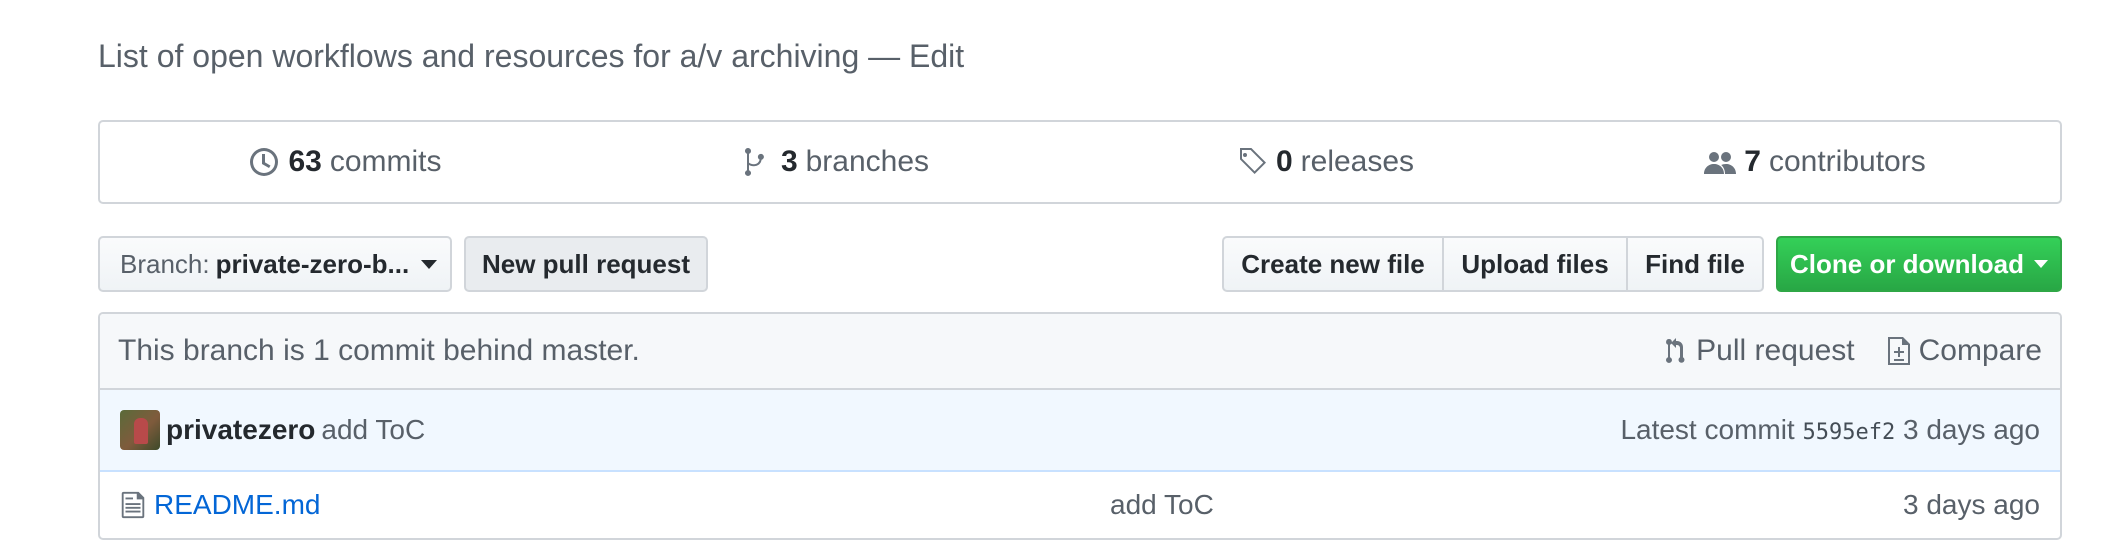 The height and width of the screenshot is (550, 2112). I want to click on git-branch-icon, so click(754, 162).